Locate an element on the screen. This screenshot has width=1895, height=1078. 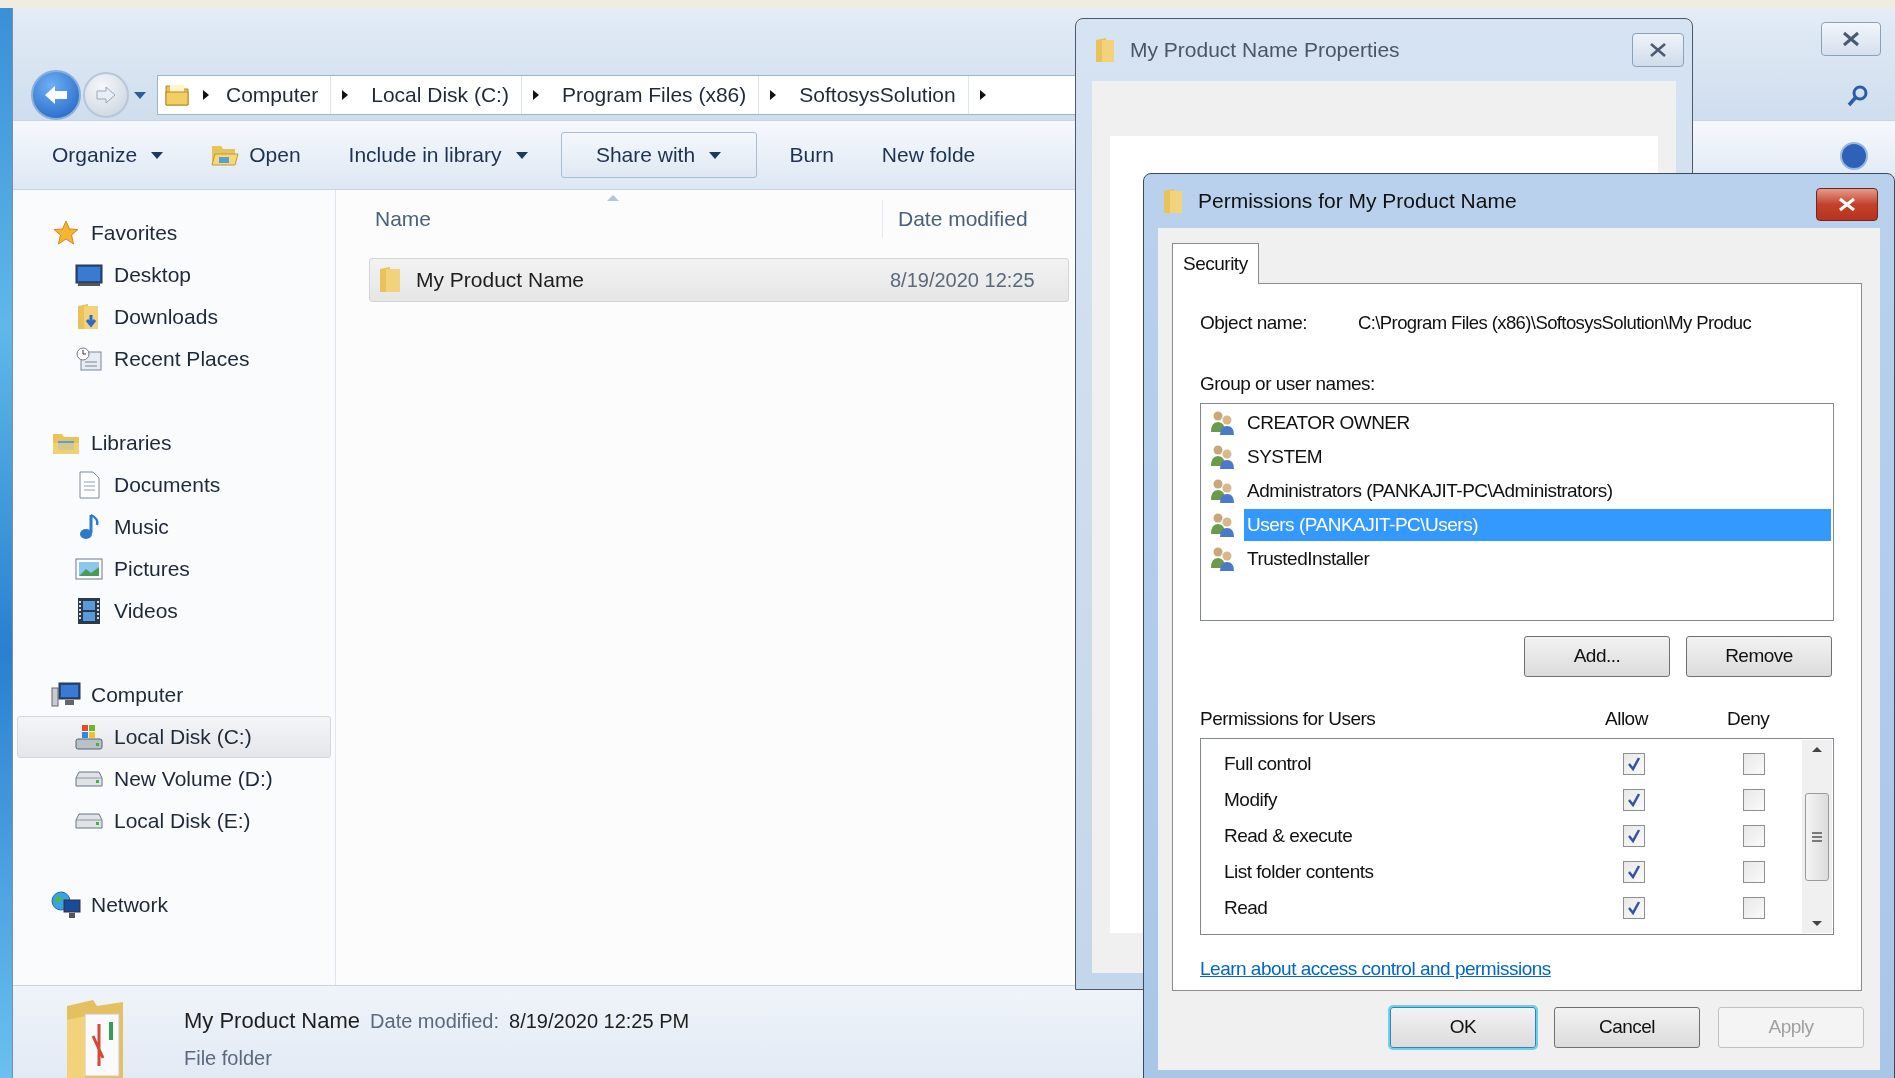
file-date: 8/19/2020 12:25 is located at coordinates (962, 280).